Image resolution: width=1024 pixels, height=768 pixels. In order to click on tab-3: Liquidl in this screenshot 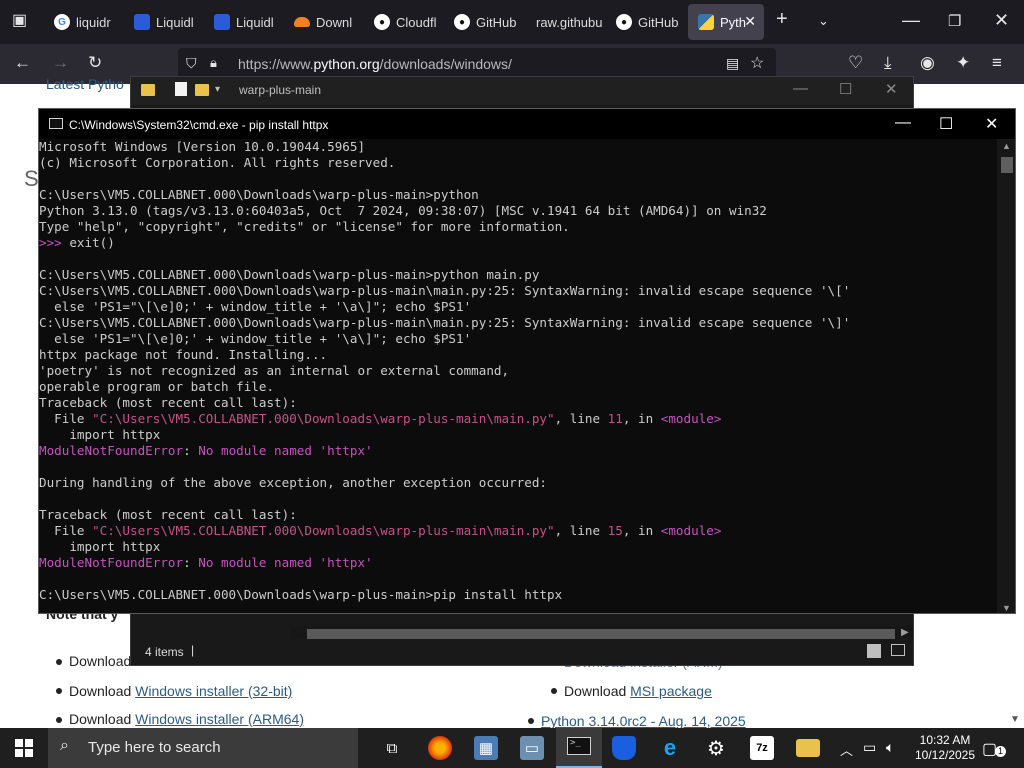, I will do `click(243, 22)`.